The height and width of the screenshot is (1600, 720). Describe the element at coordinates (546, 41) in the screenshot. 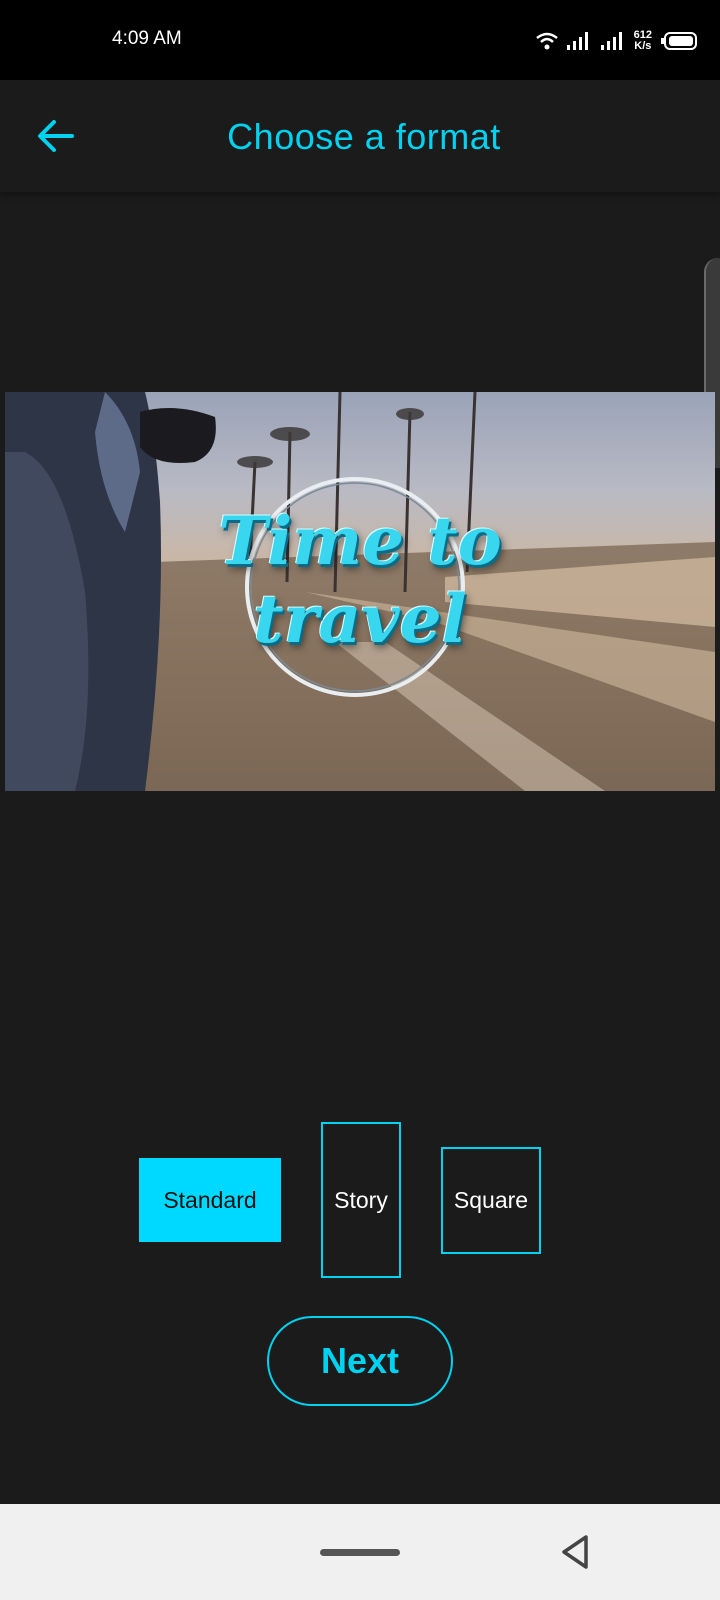

I see `wifi-icon` at that location.